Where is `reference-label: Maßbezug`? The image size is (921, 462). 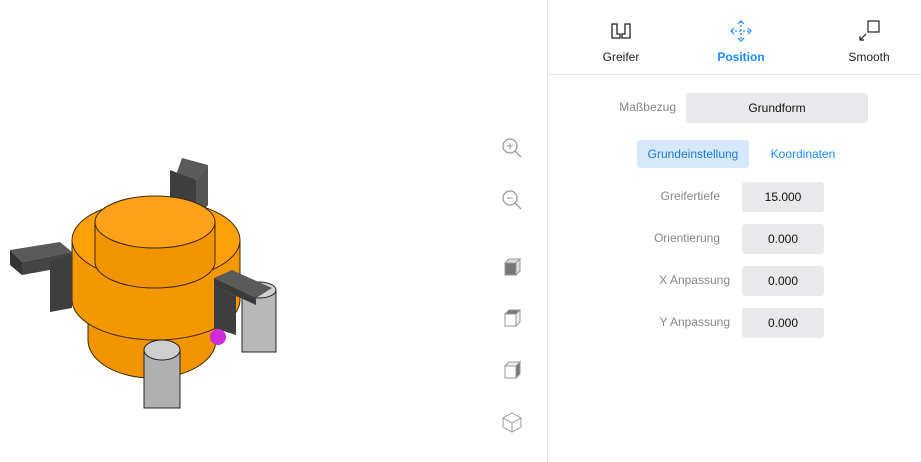
reference-label: Maßbezug is located at coordinates (647, 107).